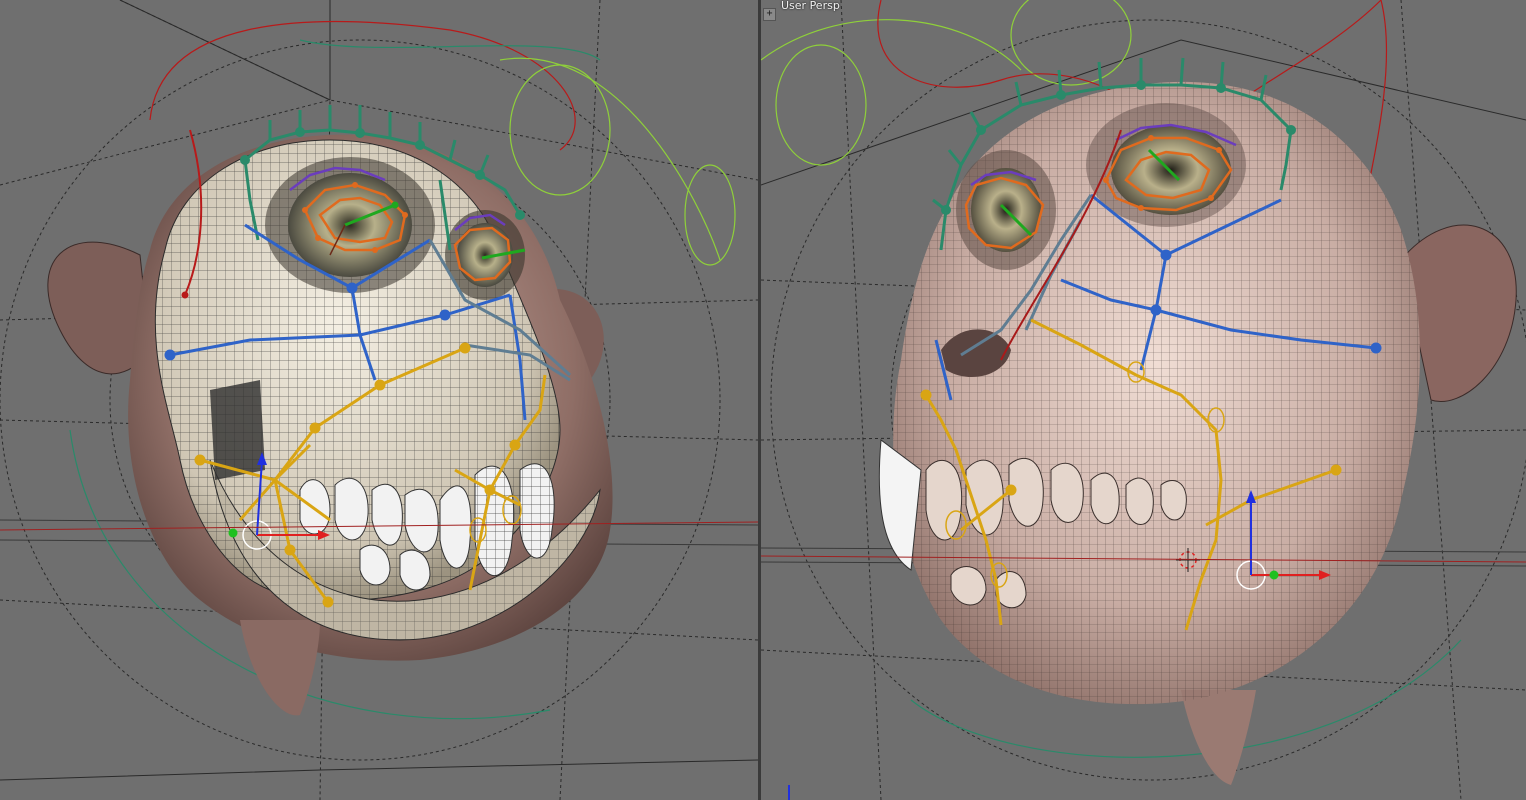 The image size is (1526, 800). What do you see at coordinates (810, 6) in the screenshot?
I see `viewport-view-label: User Persp` at bounding box center [810, 6].